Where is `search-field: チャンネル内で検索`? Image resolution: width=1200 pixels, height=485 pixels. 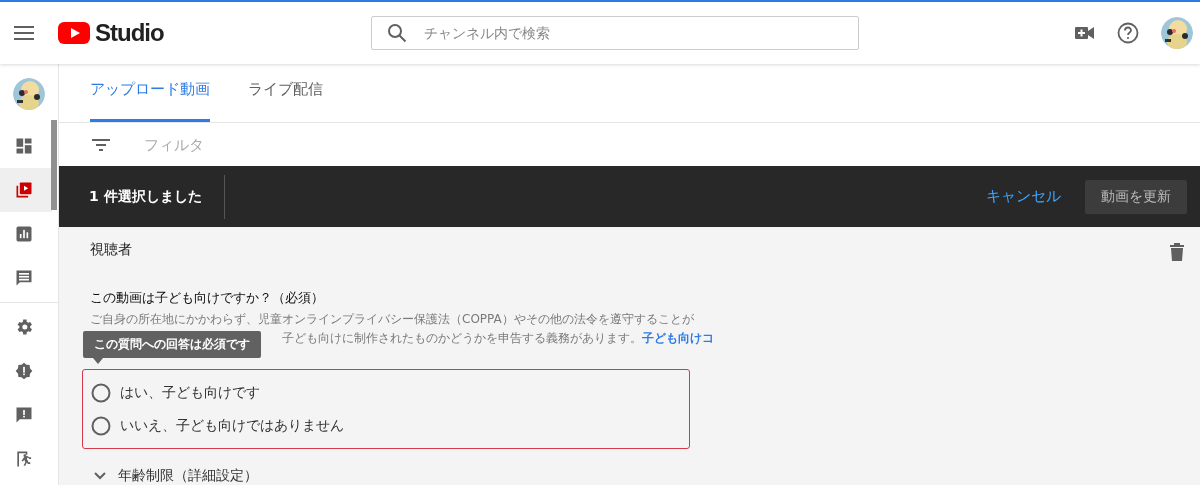
search-field: チャンネル内で検索 is located at coordinates (614, 33).